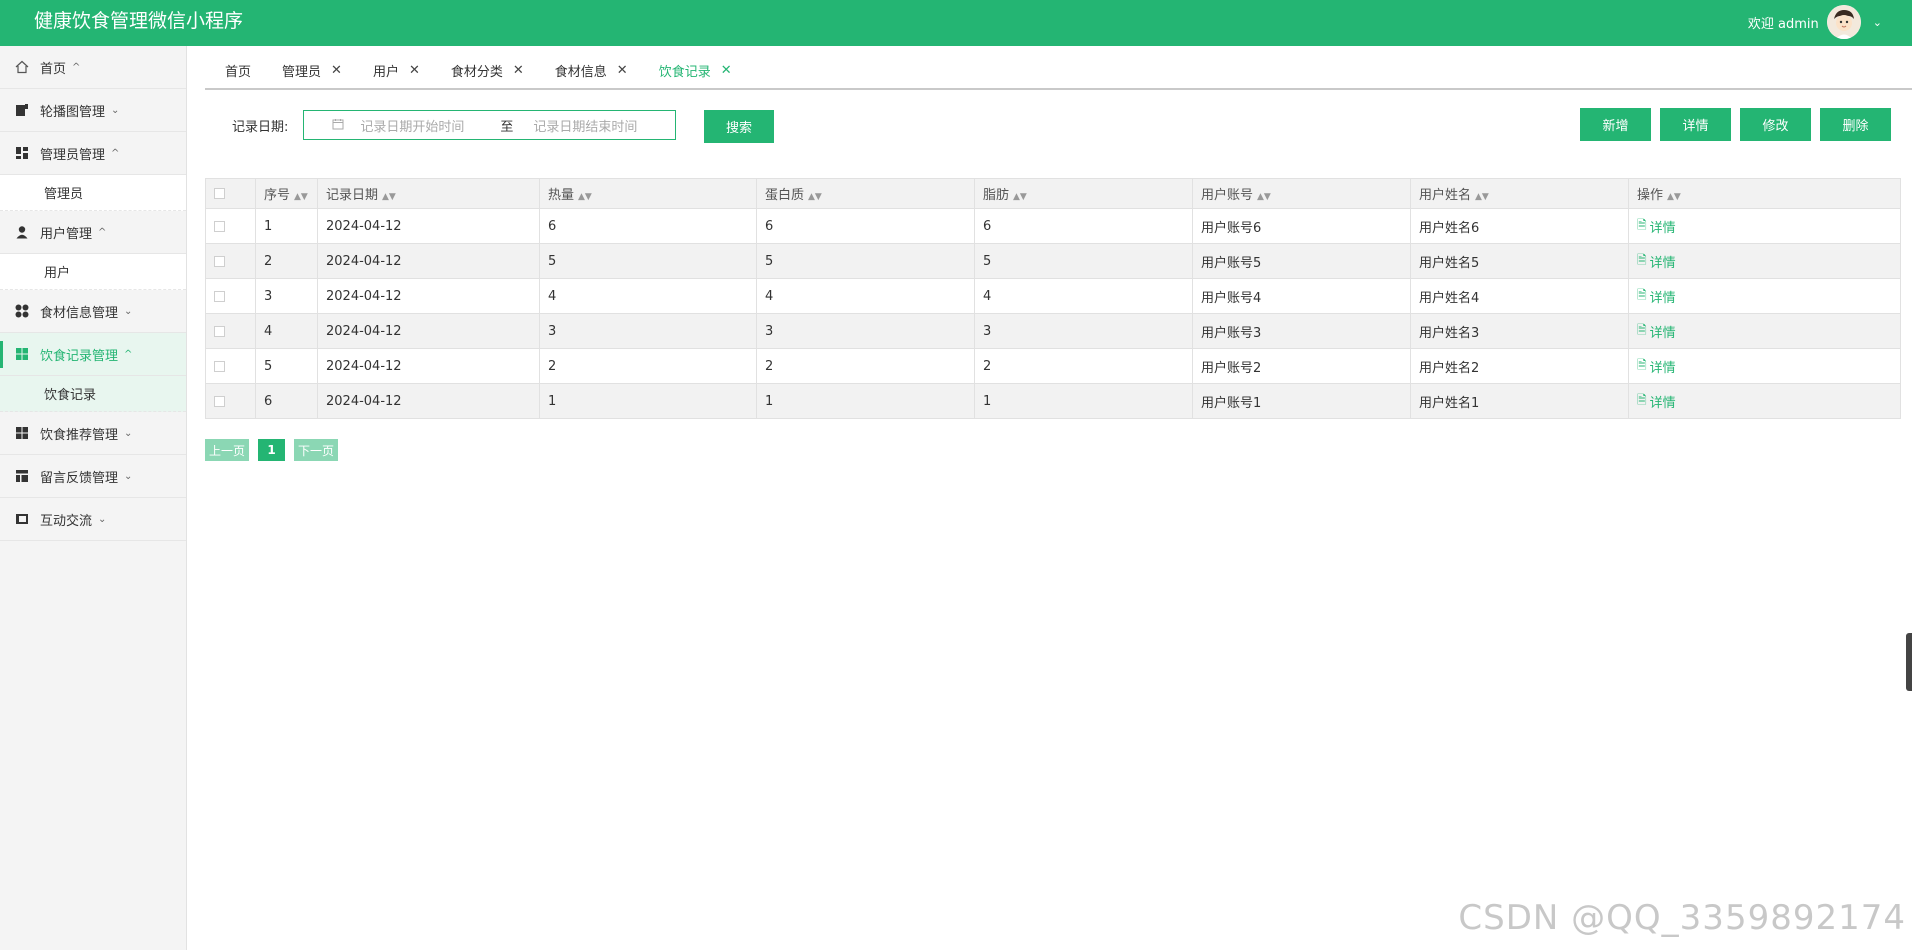 The width and height of the screenshot is (1912, 950). I want to click on sidebar-subitem-diet-record: 饮食记录, so click(93, 394).